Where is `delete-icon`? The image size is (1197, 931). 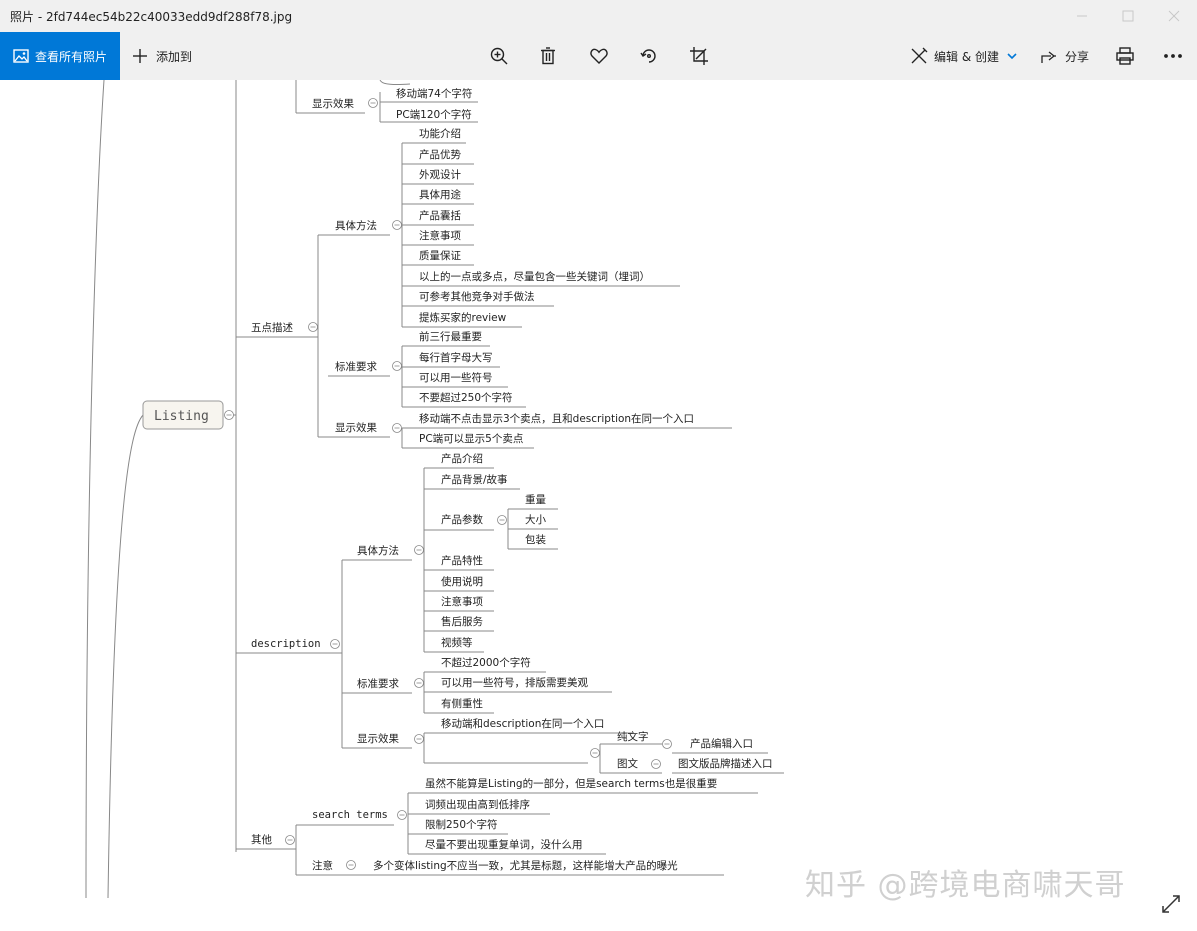 delete-icon is located at coordinates (548, 56).